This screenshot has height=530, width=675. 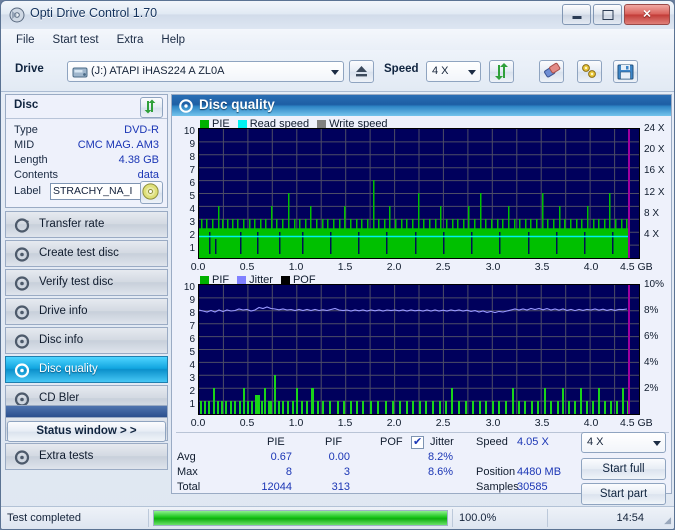 I want to click on ytick-bottom-right-6pct: 6%, so click(x=651, y=336).